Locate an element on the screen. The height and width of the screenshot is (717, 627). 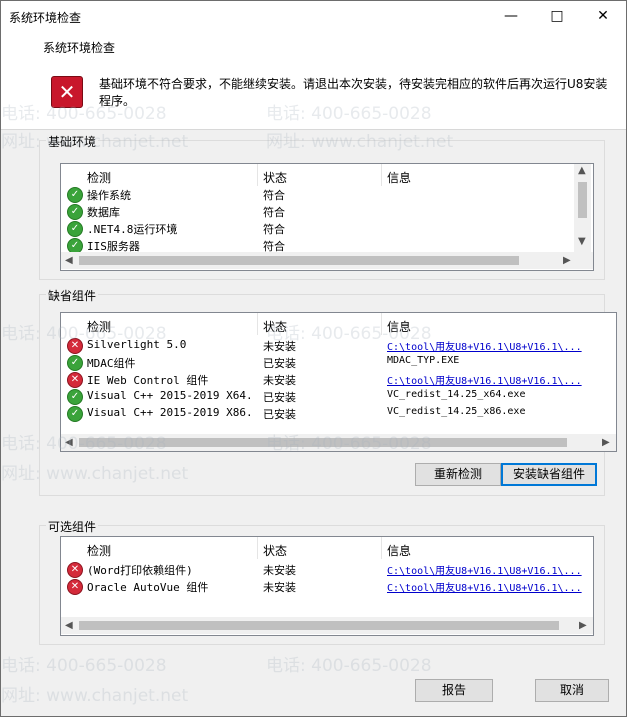
table-row: ✓ 操作系统 符合 is located at coordinates (327, 194).